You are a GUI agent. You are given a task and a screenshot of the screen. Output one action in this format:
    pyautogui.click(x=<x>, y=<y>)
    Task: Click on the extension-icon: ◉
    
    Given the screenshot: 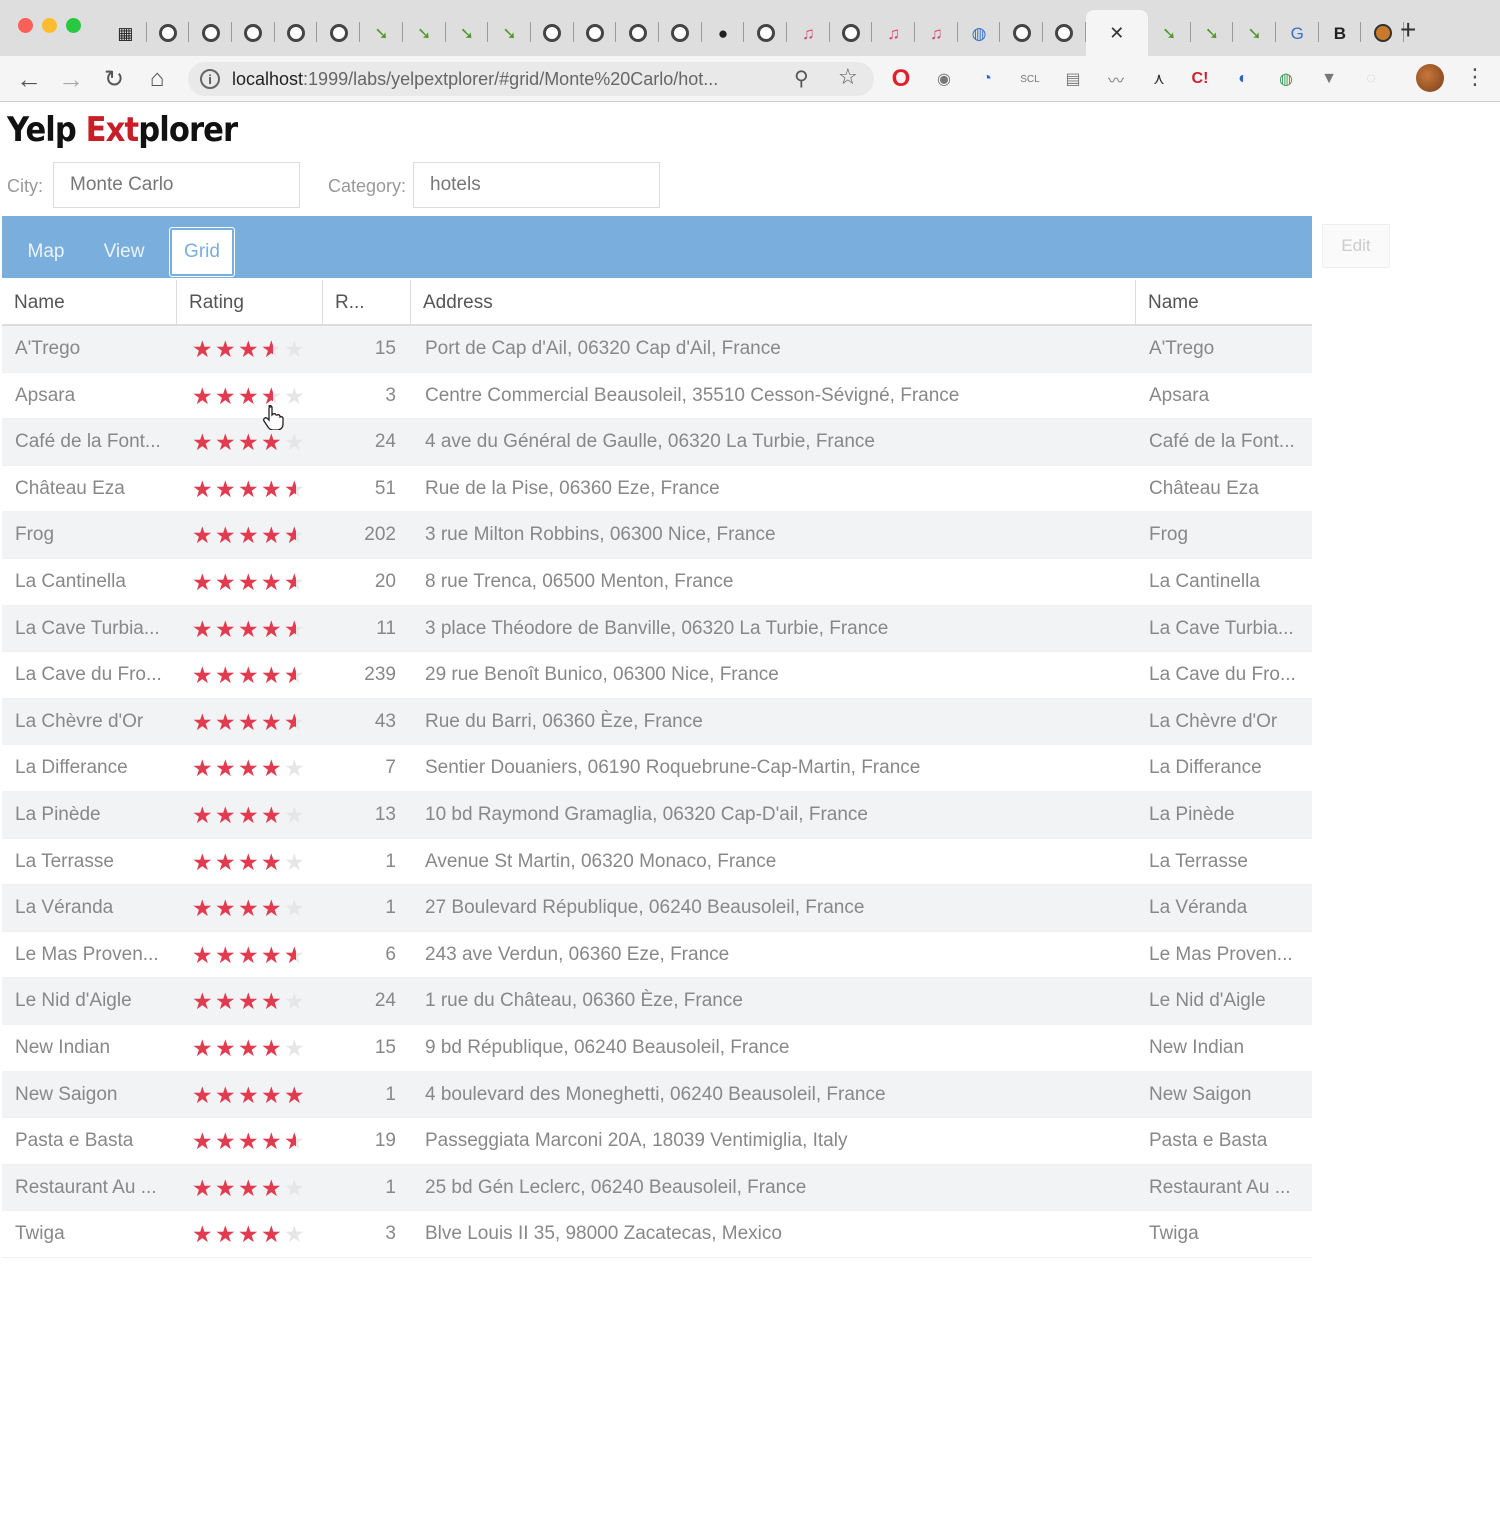 What is the action you would take?
    pyautogui.click(x=944, y=79)
    